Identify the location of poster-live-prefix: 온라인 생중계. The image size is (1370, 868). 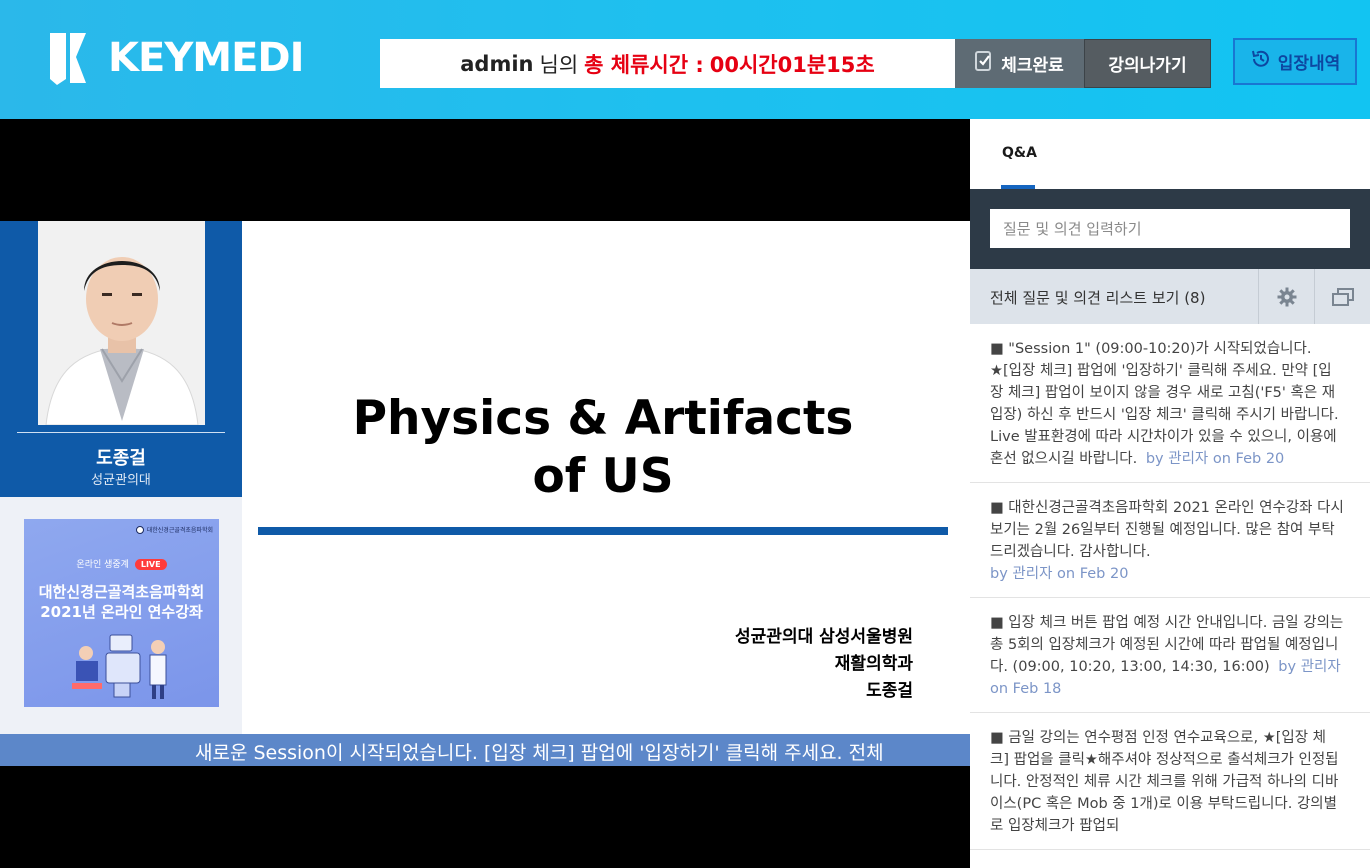
(102, 565).